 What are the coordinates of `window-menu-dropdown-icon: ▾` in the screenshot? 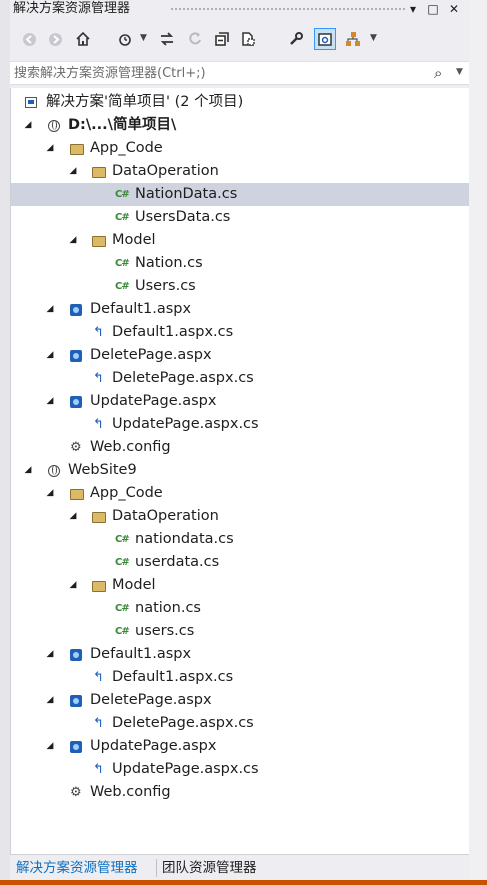 It's located at (413, 9).